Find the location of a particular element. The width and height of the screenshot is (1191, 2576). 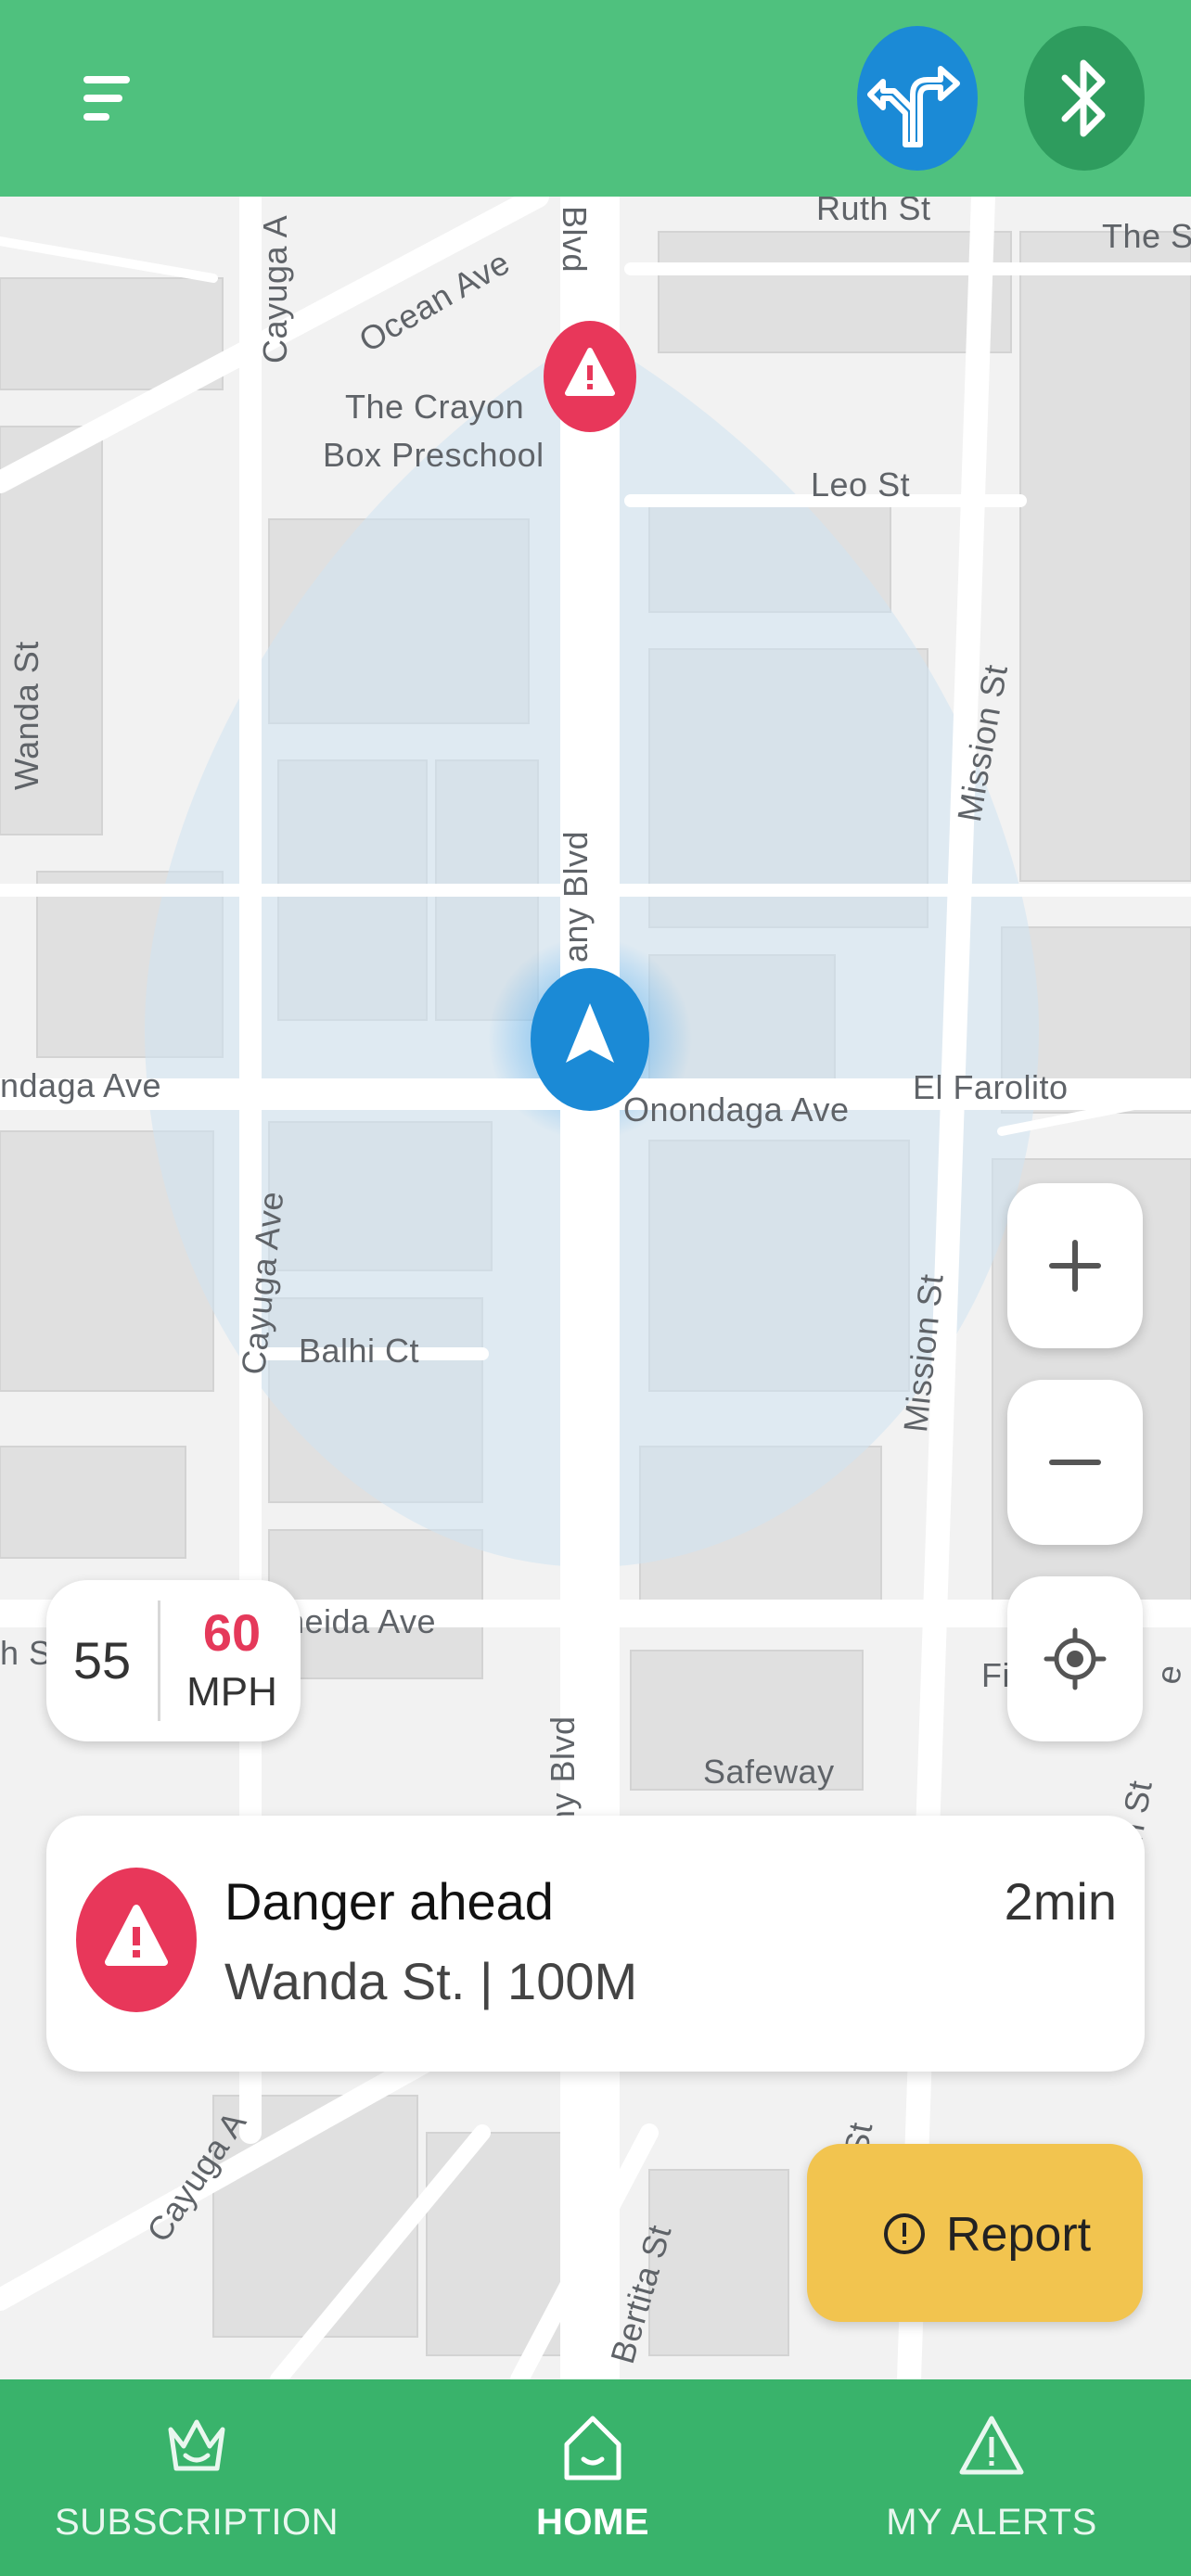

warning-icon is located at coordinates (136, 1940).